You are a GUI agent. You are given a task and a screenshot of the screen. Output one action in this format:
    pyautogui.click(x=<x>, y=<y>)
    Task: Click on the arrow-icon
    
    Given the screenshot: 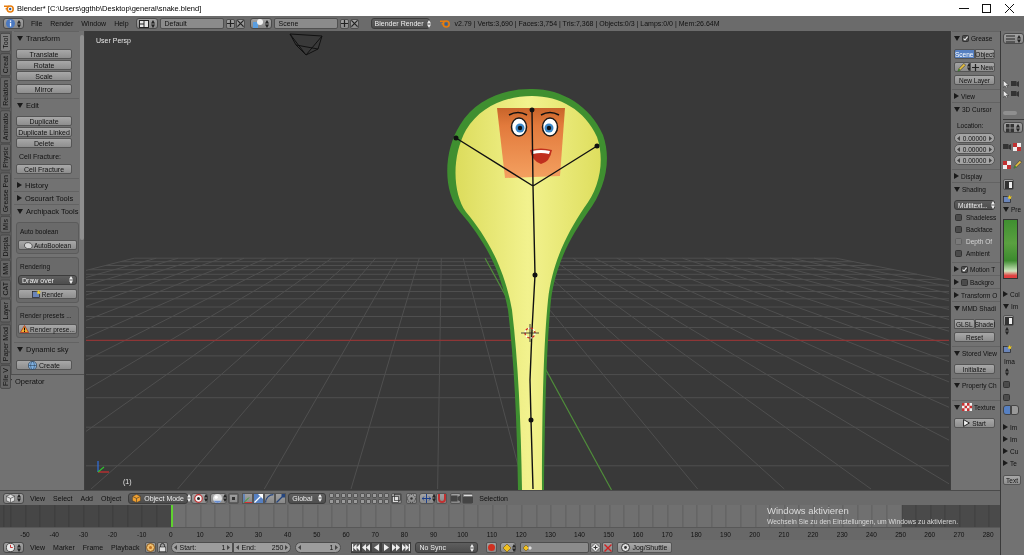 What is the action you would take?
    pyautogui.click(x=259, y=498)
    